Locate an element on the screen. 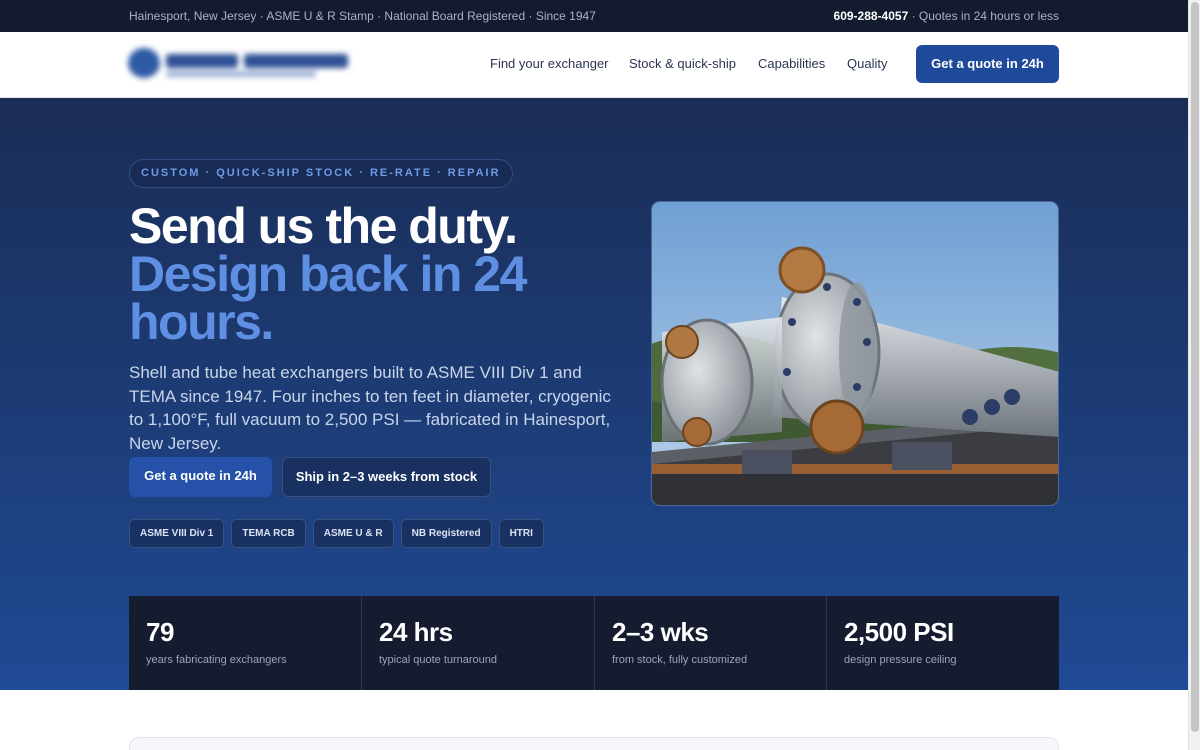 Image resolution: width=1200 pixels, height=750 pixels. stat-pressure: 2,500 PSI design pressure ceiling is located at coordinates (942, 643).